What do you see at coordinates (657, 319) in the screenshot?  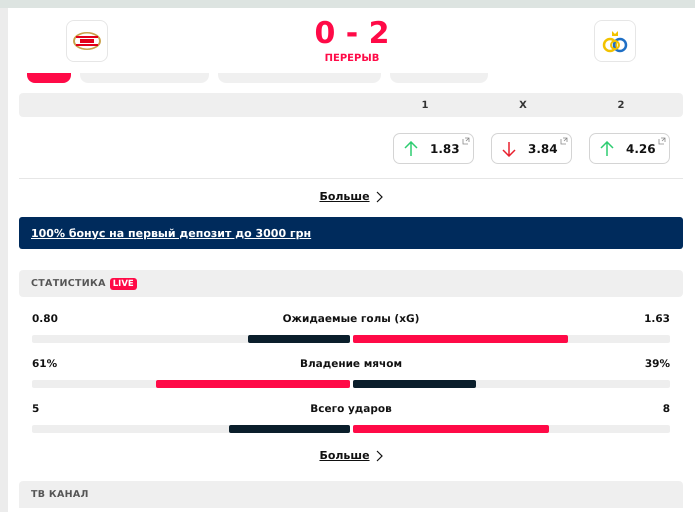 I see `stat-value: 1.63` at bounding box center [657, 319].